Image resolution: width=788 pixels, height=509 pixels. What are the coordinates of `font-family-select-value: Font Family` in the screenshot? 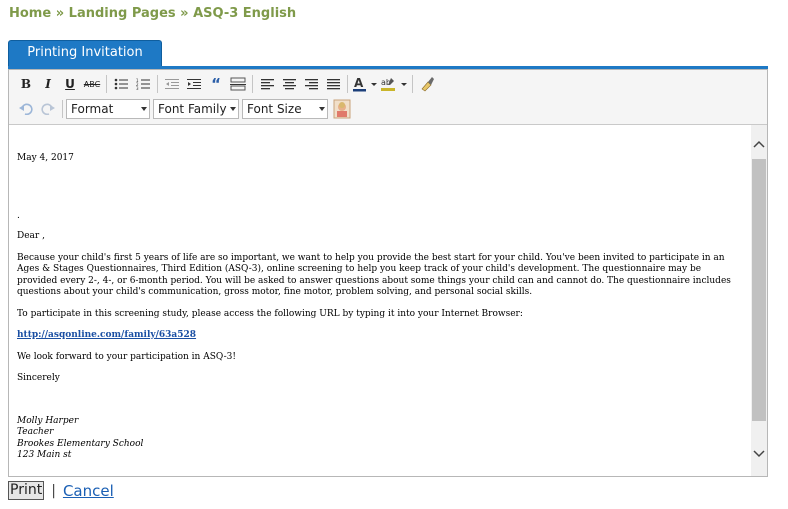 It's located at (192, 109).